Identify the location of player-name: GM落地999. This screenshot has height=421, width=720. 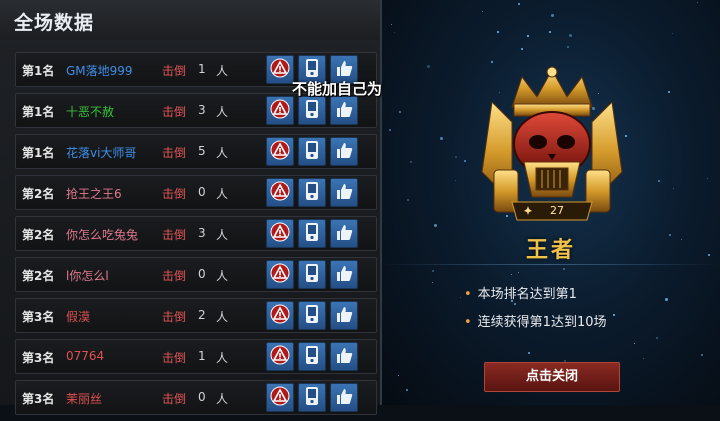
(99, 70).